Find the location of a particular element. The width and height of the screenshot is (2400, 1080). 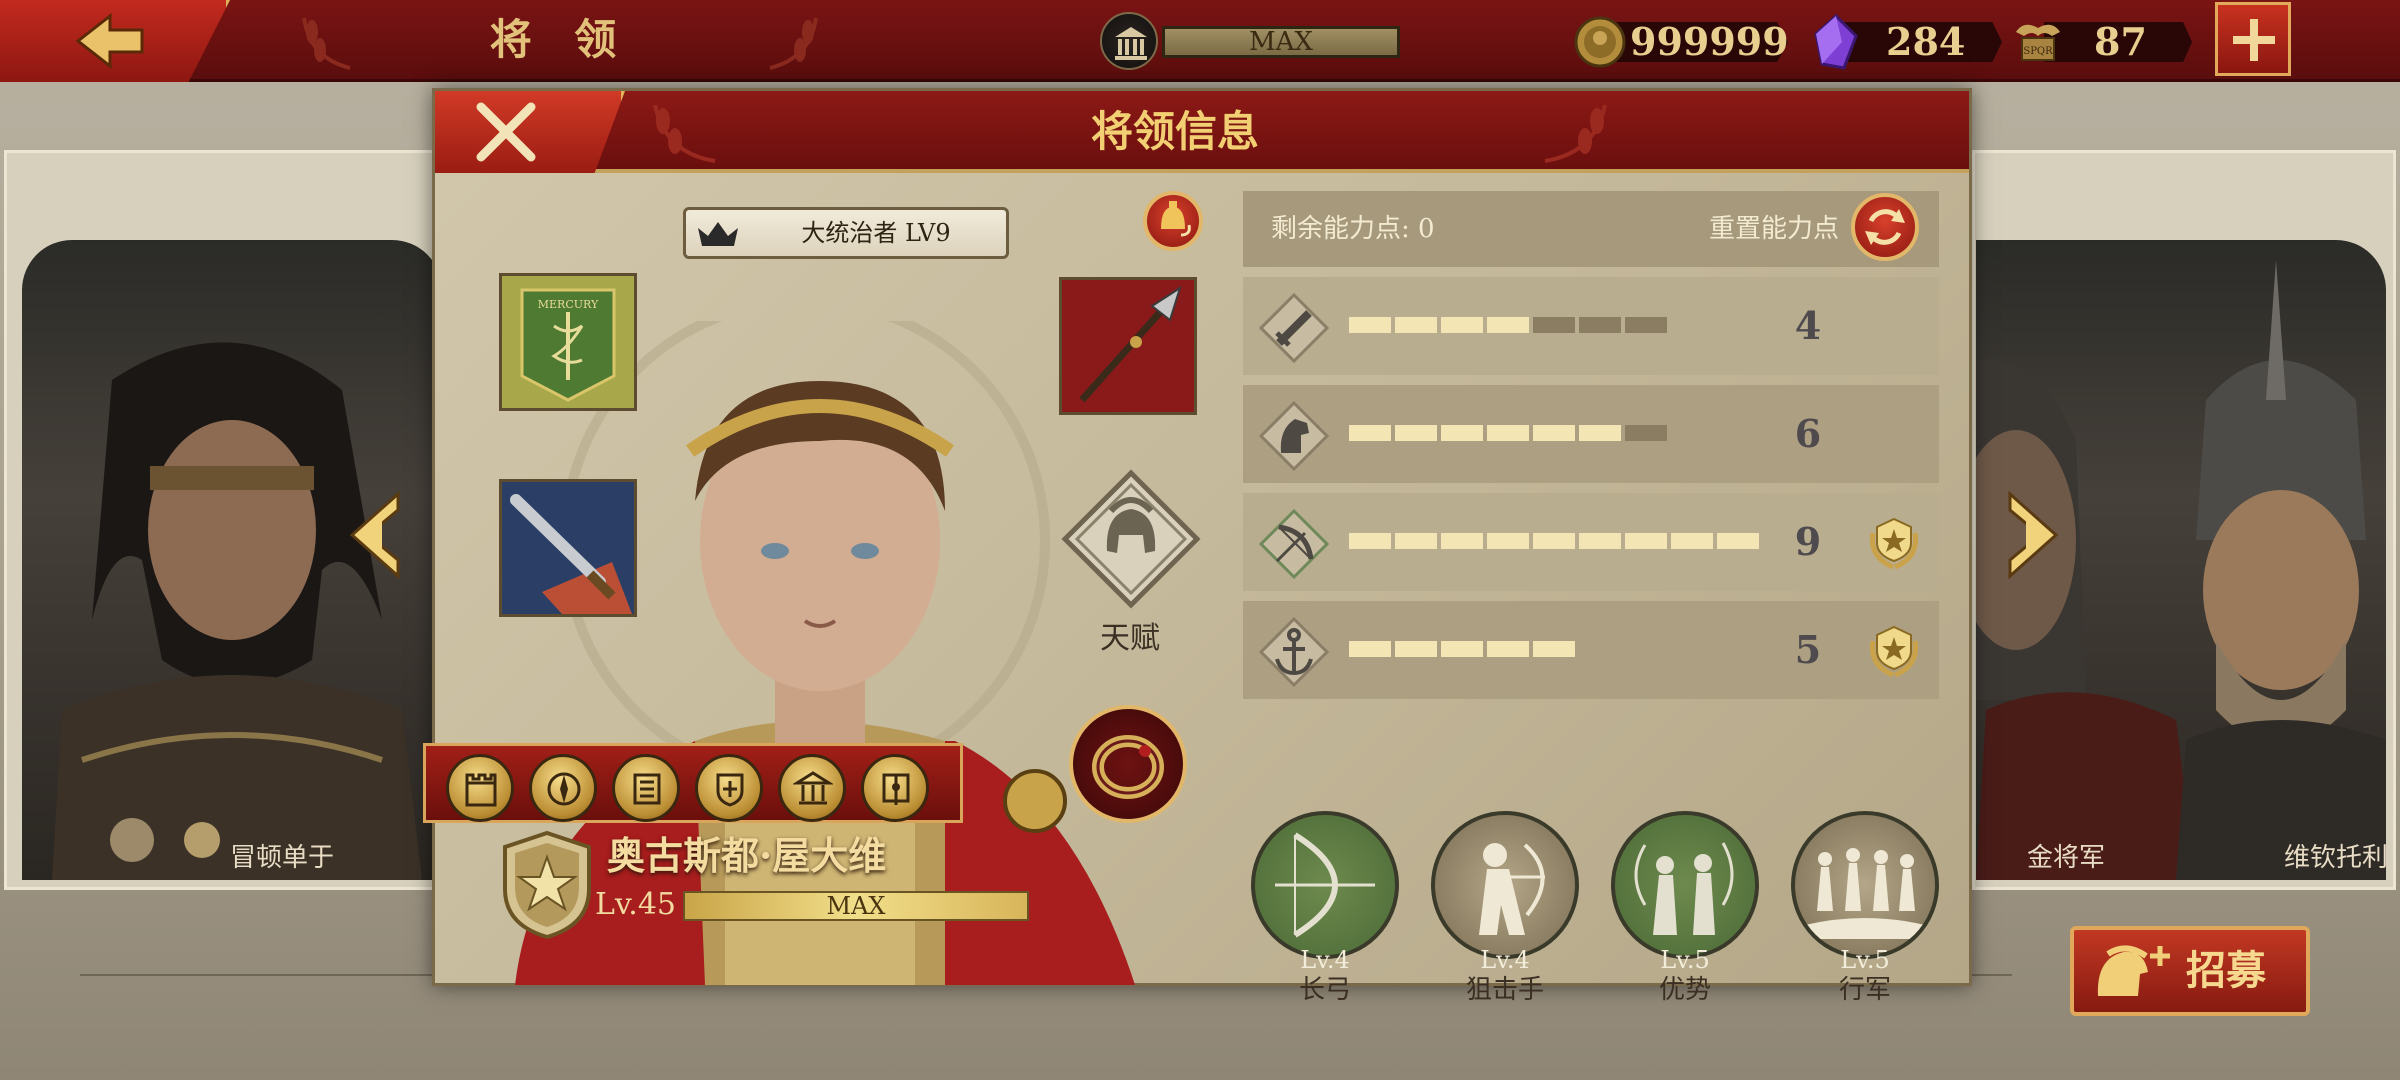

header-laurel-left-icon is located at coordinates (684, 133).